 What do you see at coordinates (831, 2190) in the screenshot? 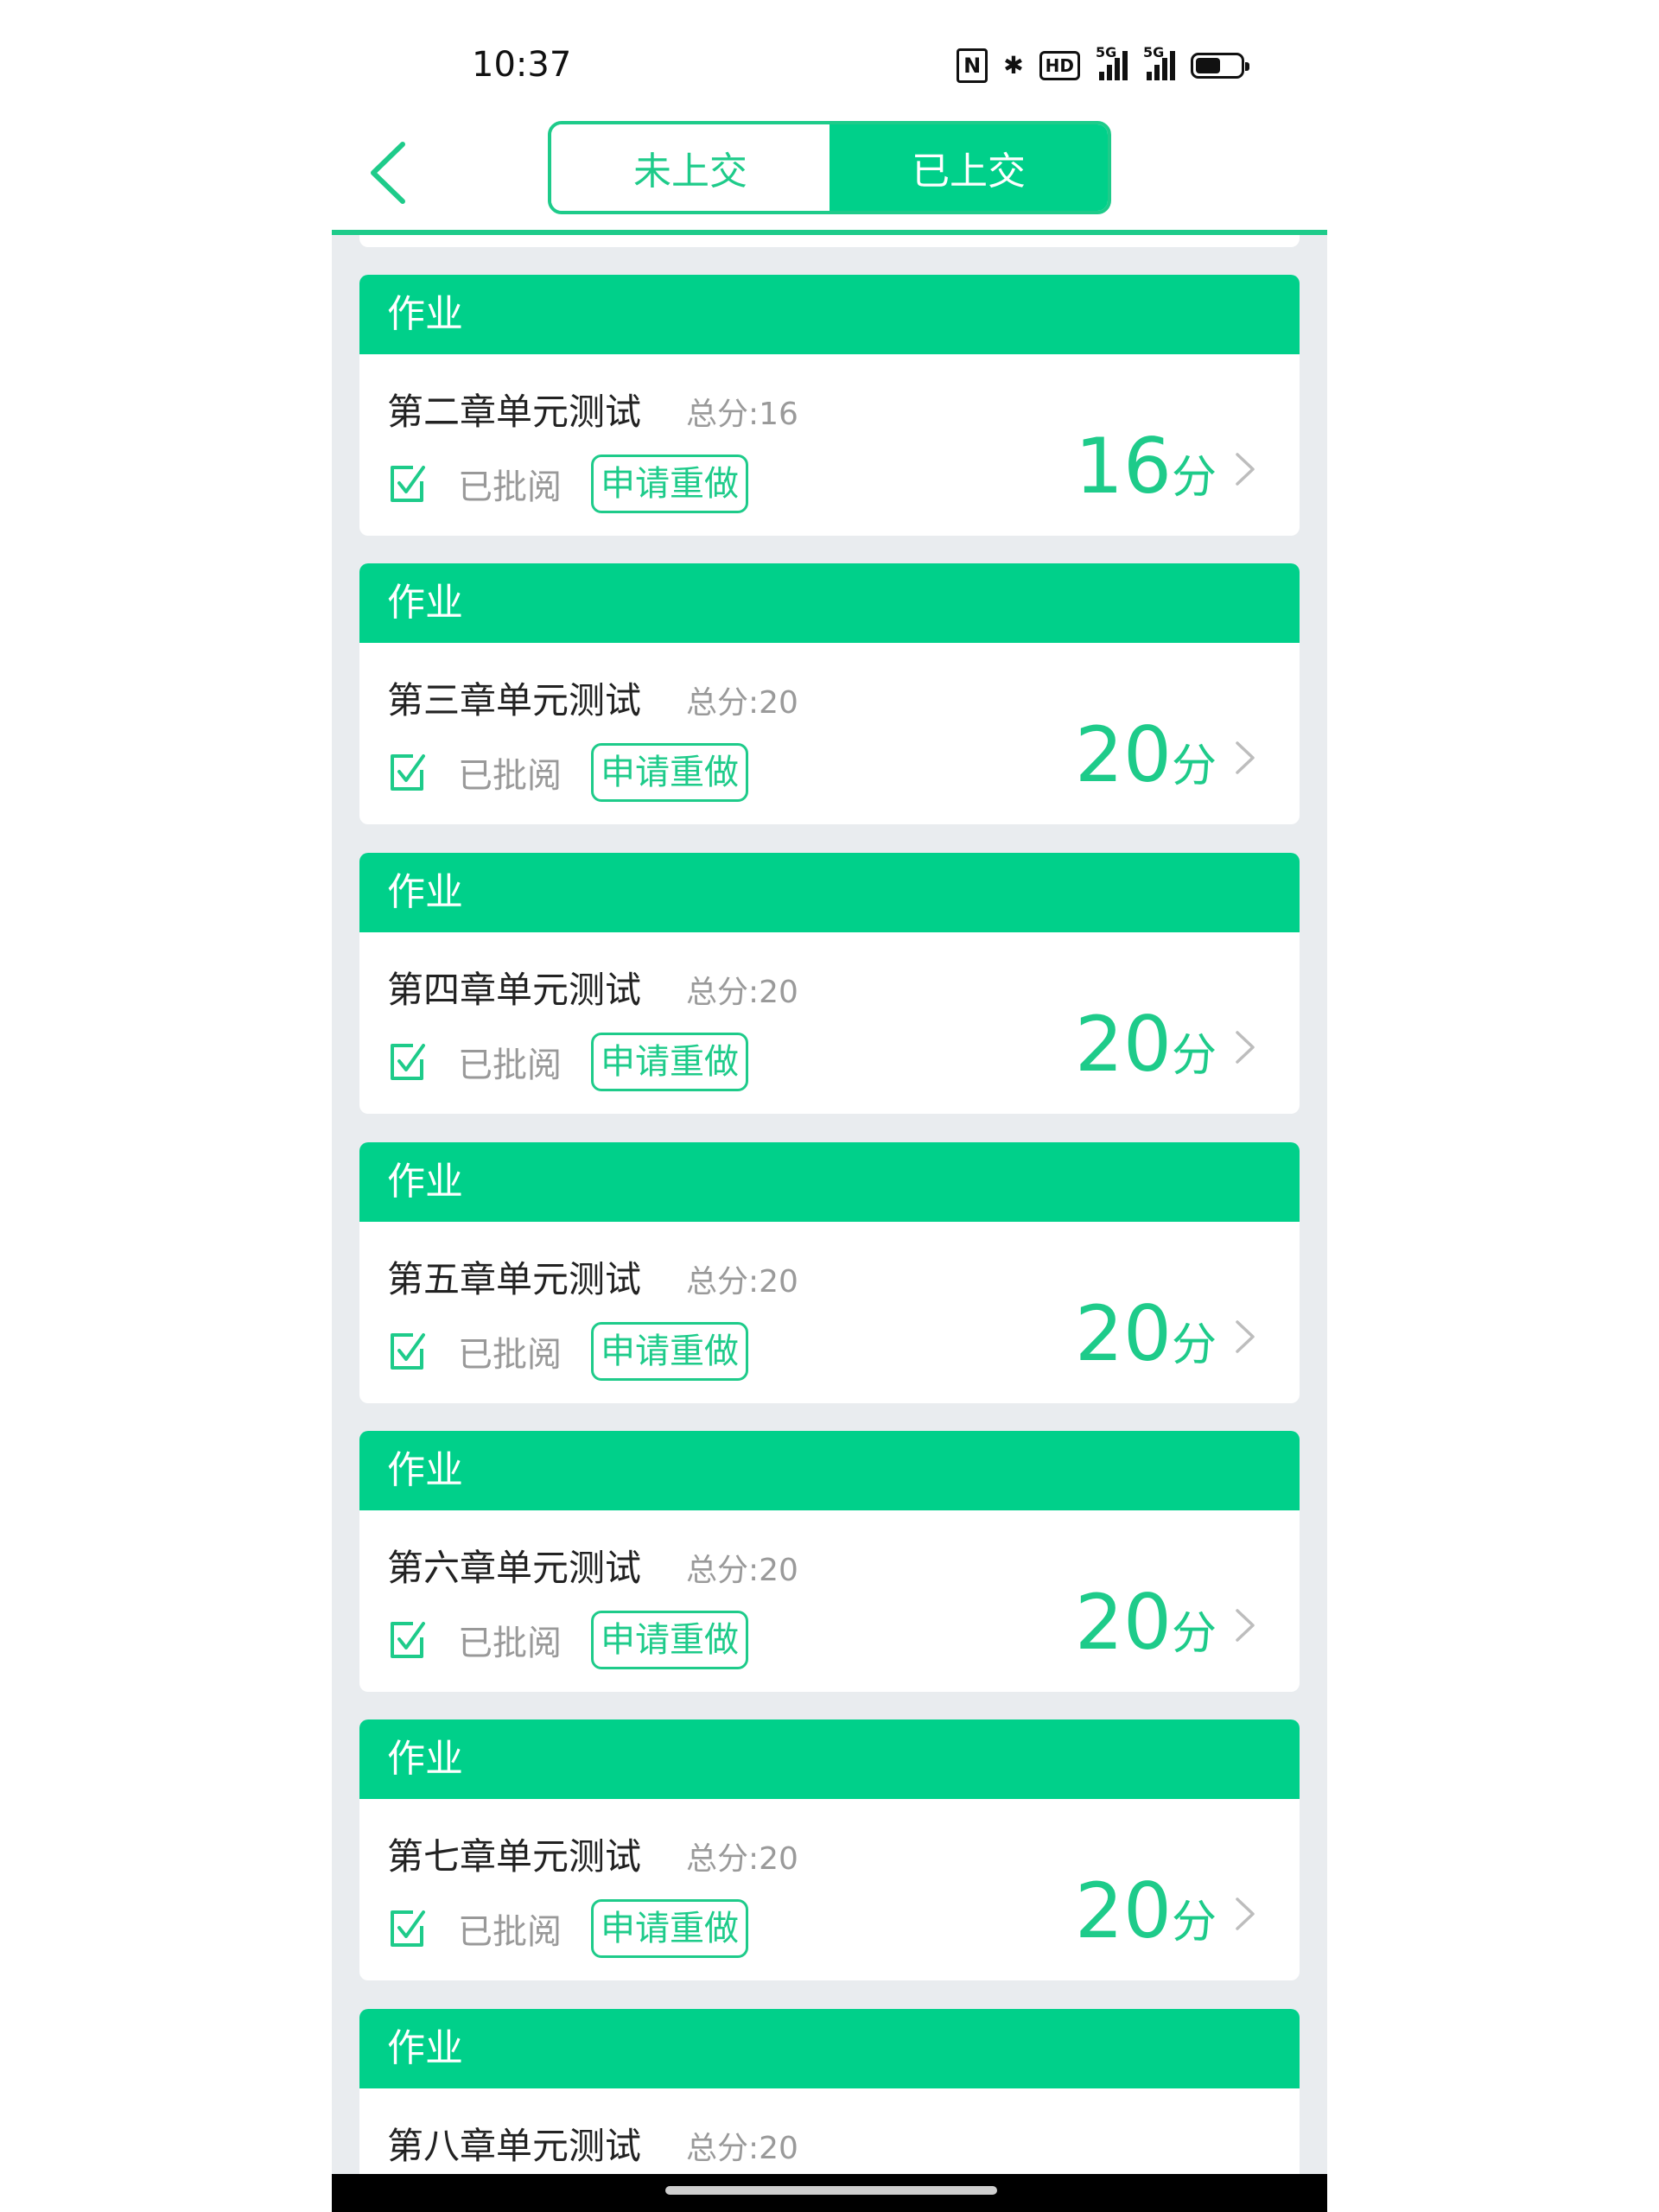
I see `home-indicator` at bounding box center [831, 2190].